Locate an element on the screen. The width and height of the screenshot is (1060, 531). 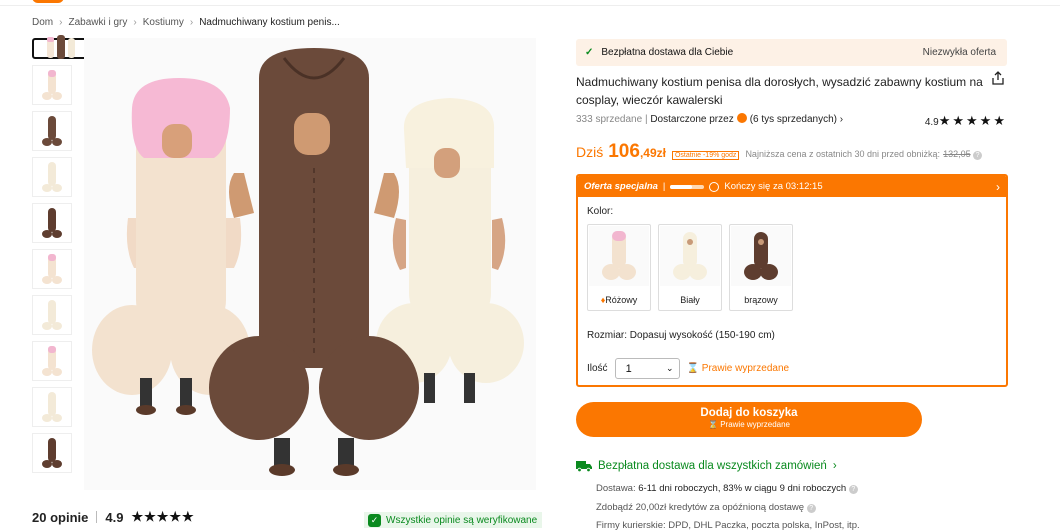
size-label: Rozmiar: is located at coordinates (607, 335).